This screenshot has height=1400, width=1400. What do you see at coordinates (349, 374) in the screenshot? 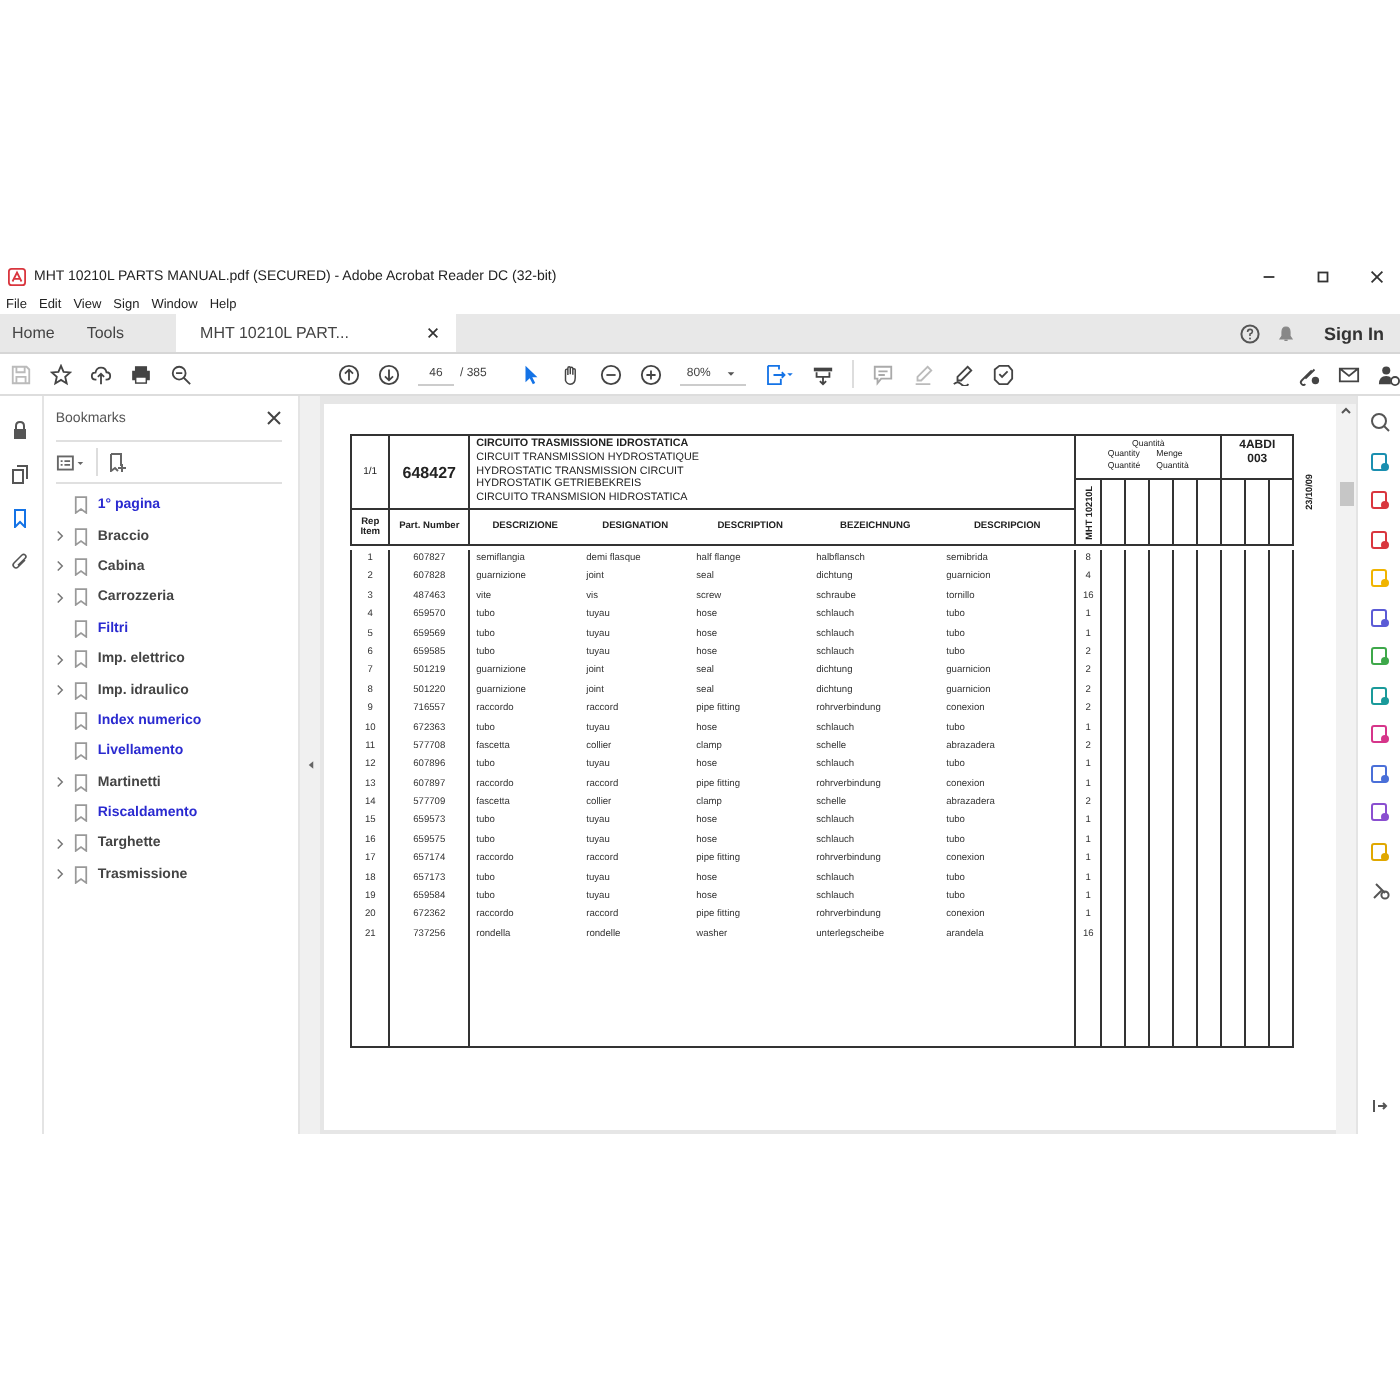
I see `previous-page-icon` at bounding box center [349, 374].